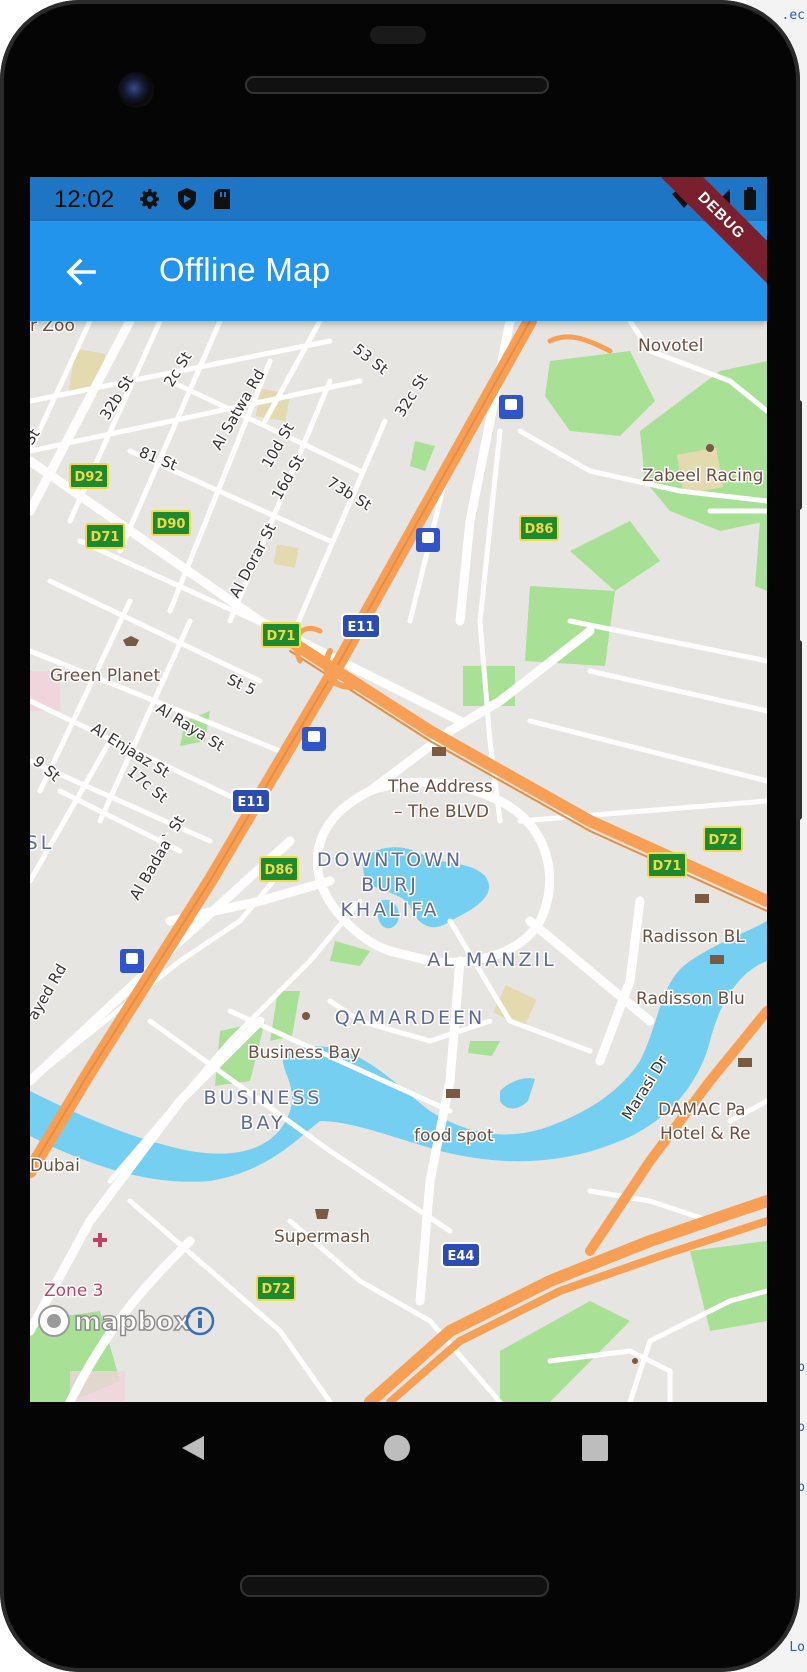  What do you see at coordinates (262, 1123) in the screenshot?
I see `district-label: BAY` at bounding box center [262, 1123].